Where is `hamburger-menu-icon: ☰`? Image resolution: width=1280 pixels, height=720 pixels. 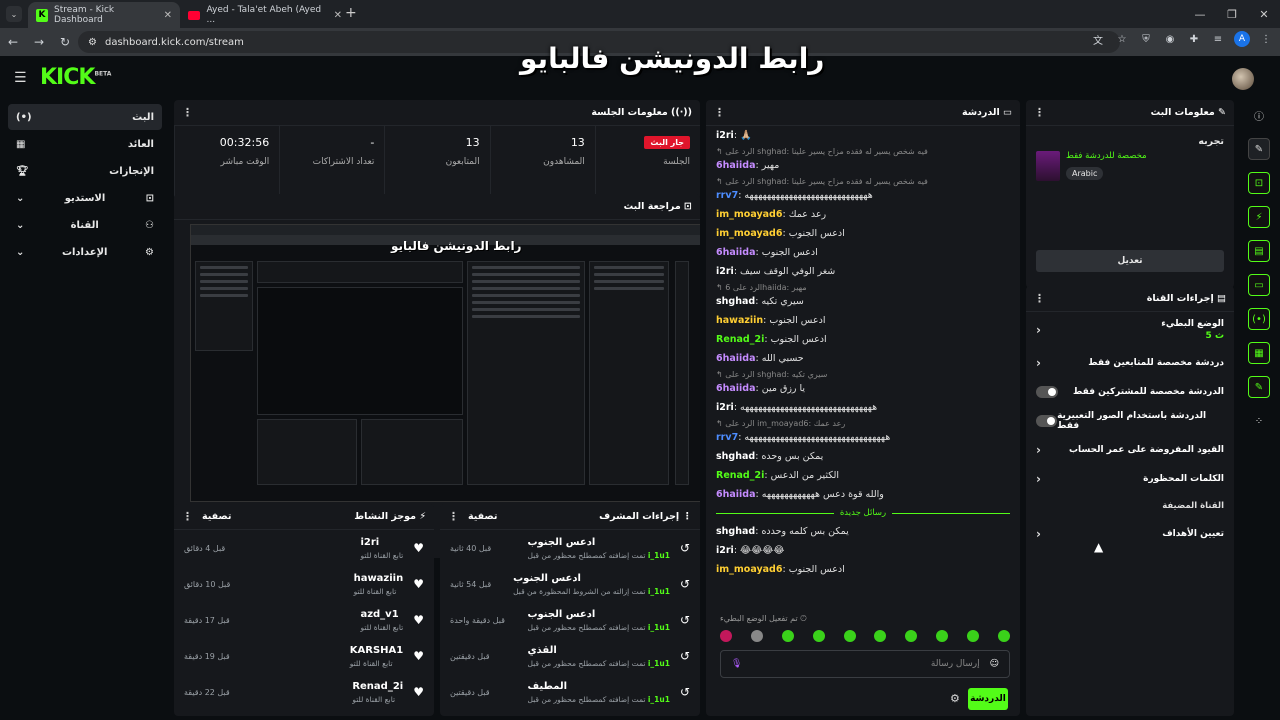 hamburger-menu-icon: ☰ is located at coordinates (20, 78).